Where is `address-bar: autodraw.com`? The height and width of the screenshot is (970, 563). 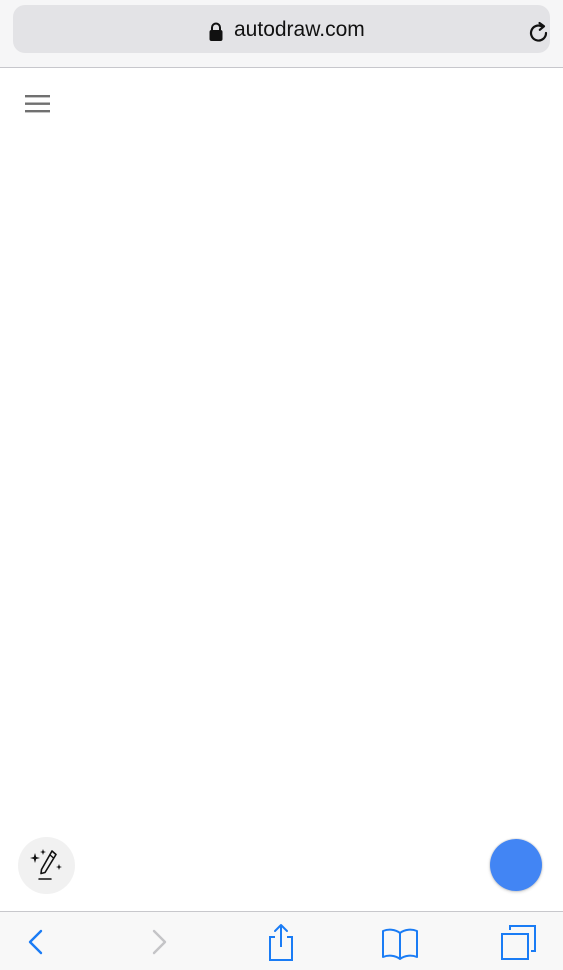
address-bar: autodraw.com is located at coordinates (281, 29).